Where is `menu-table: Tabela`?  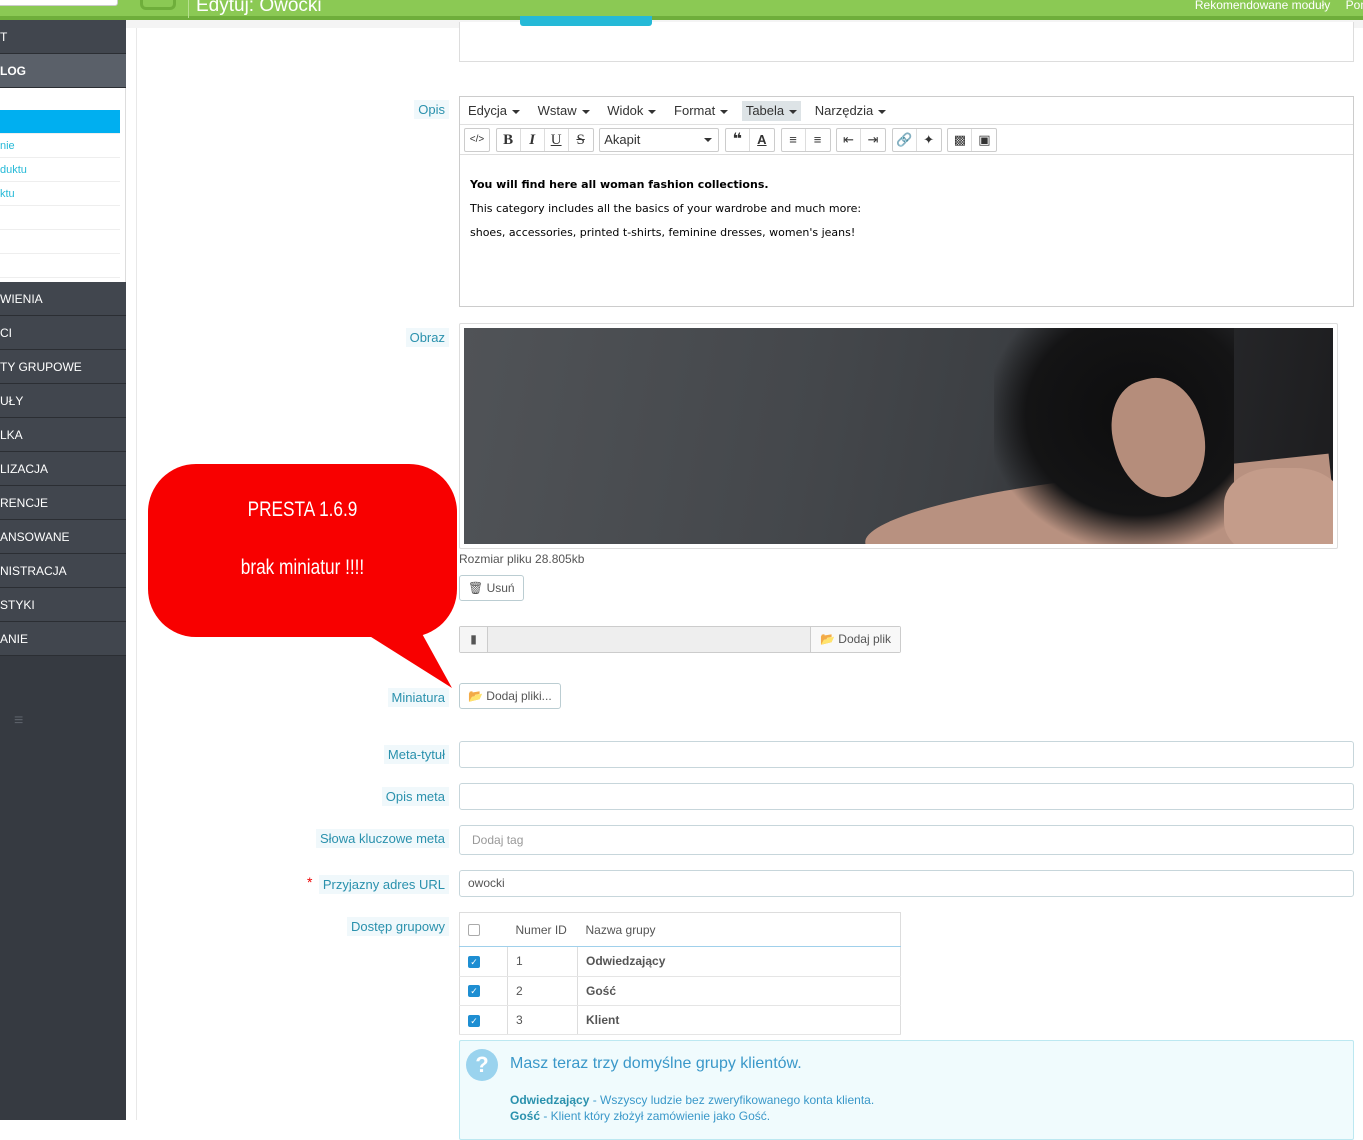
menu-table: Tabela is located at coordinates (771, 111).